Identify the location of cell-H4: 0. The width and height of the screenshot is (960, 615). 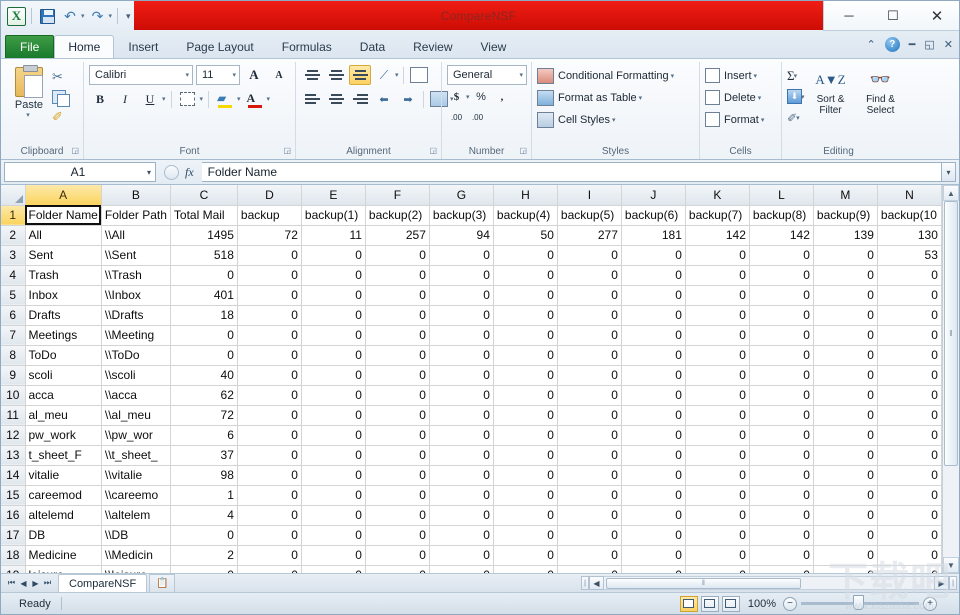
(525, 275).